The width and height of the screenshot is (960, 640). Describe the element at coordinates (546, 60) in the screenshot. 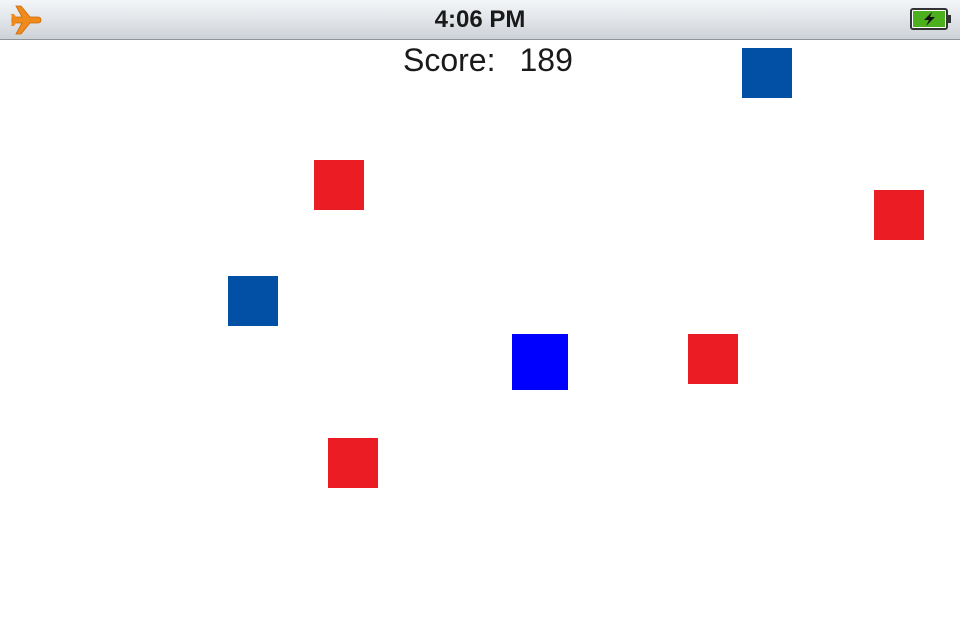

I see `score-value: 189` at that location.